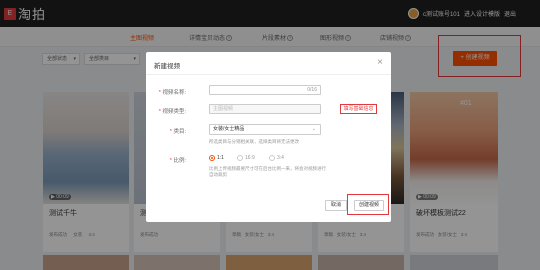 The height and width of the screenshot is (270, 540). I want to click on ratio-label: * 比例:, so click(177, 161).